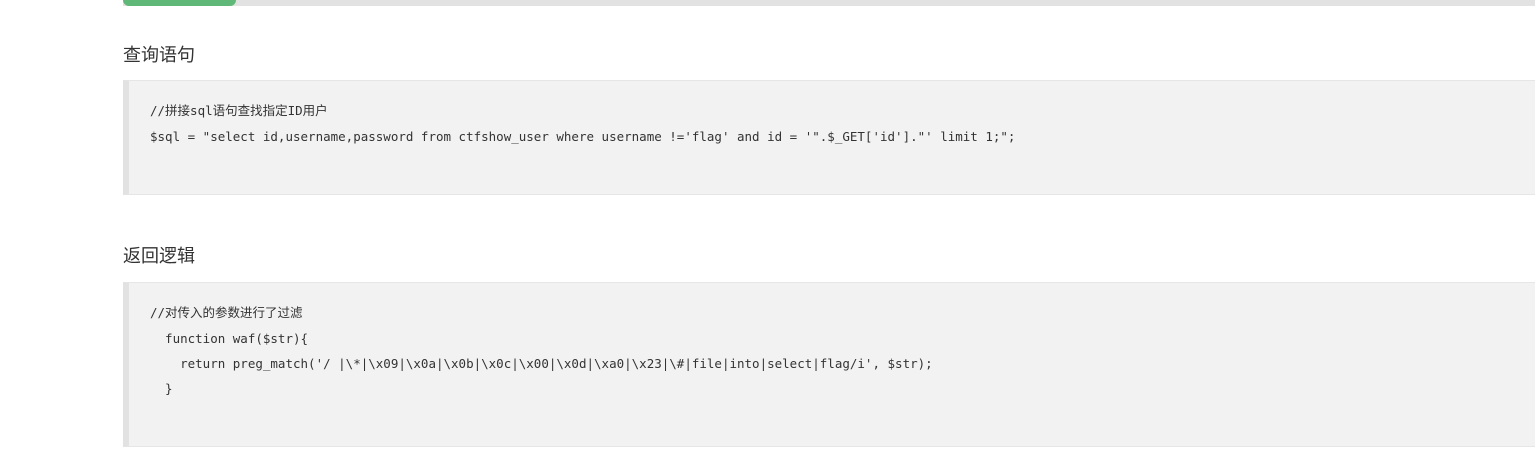 The width and height of the screenshot is (1535, 458). Describe the element at coordinates (239, 110) in the screenshot. I see `code-comment: //拼接sql语句查找指定ID用户` at that location.